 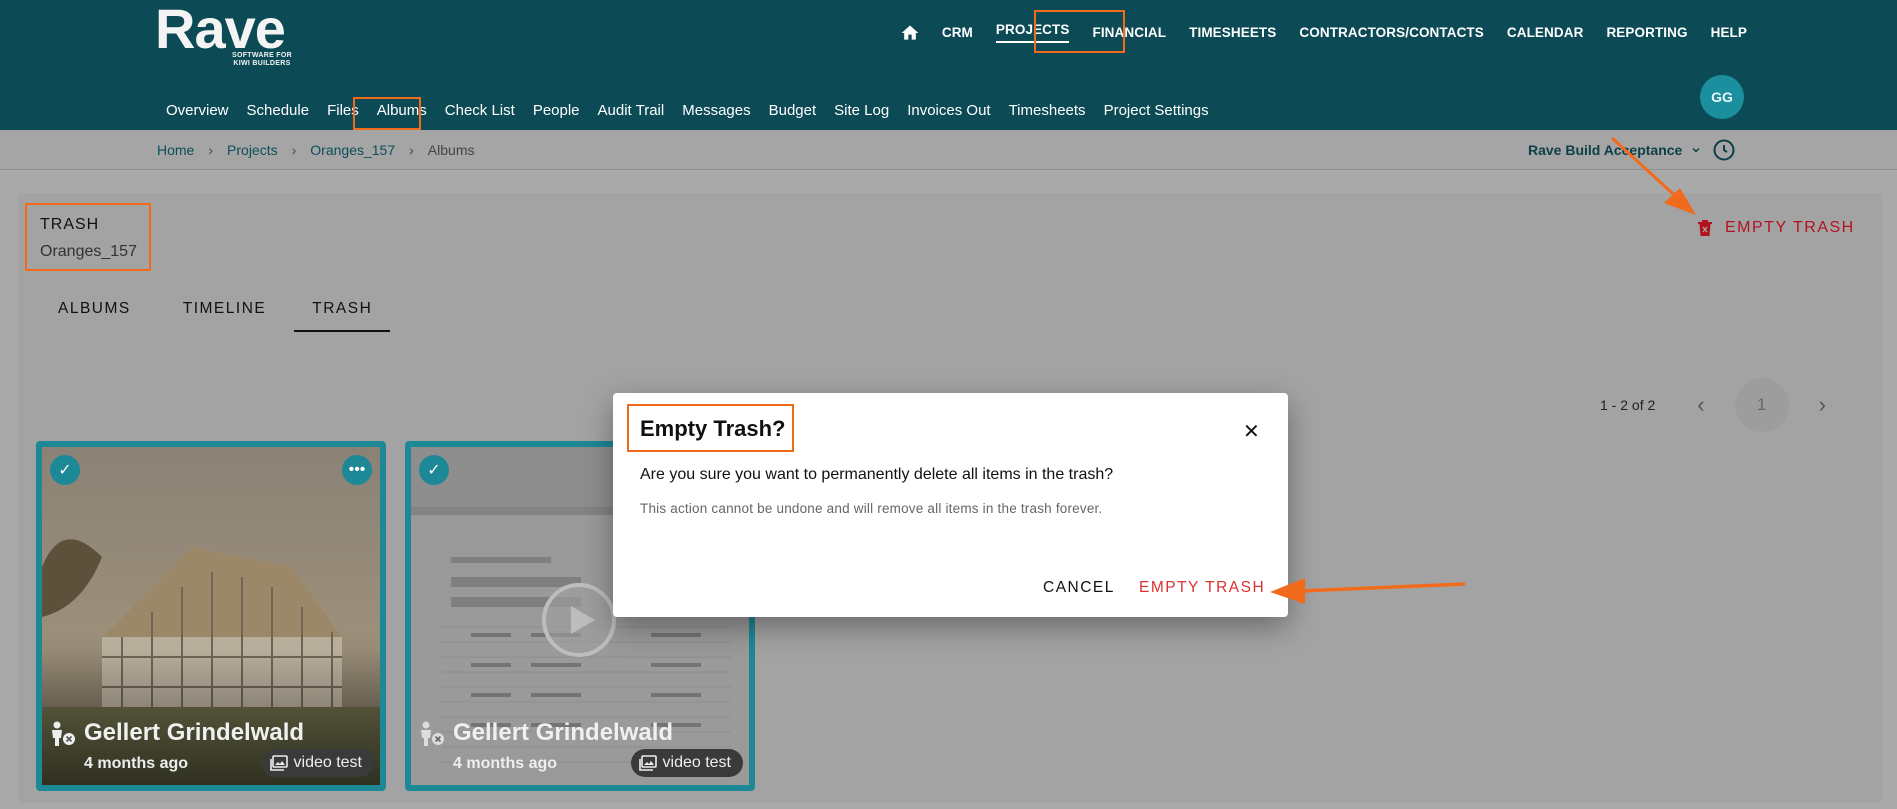 I want to click on nav-item-help: HELP, so click(x=1729, y=32).